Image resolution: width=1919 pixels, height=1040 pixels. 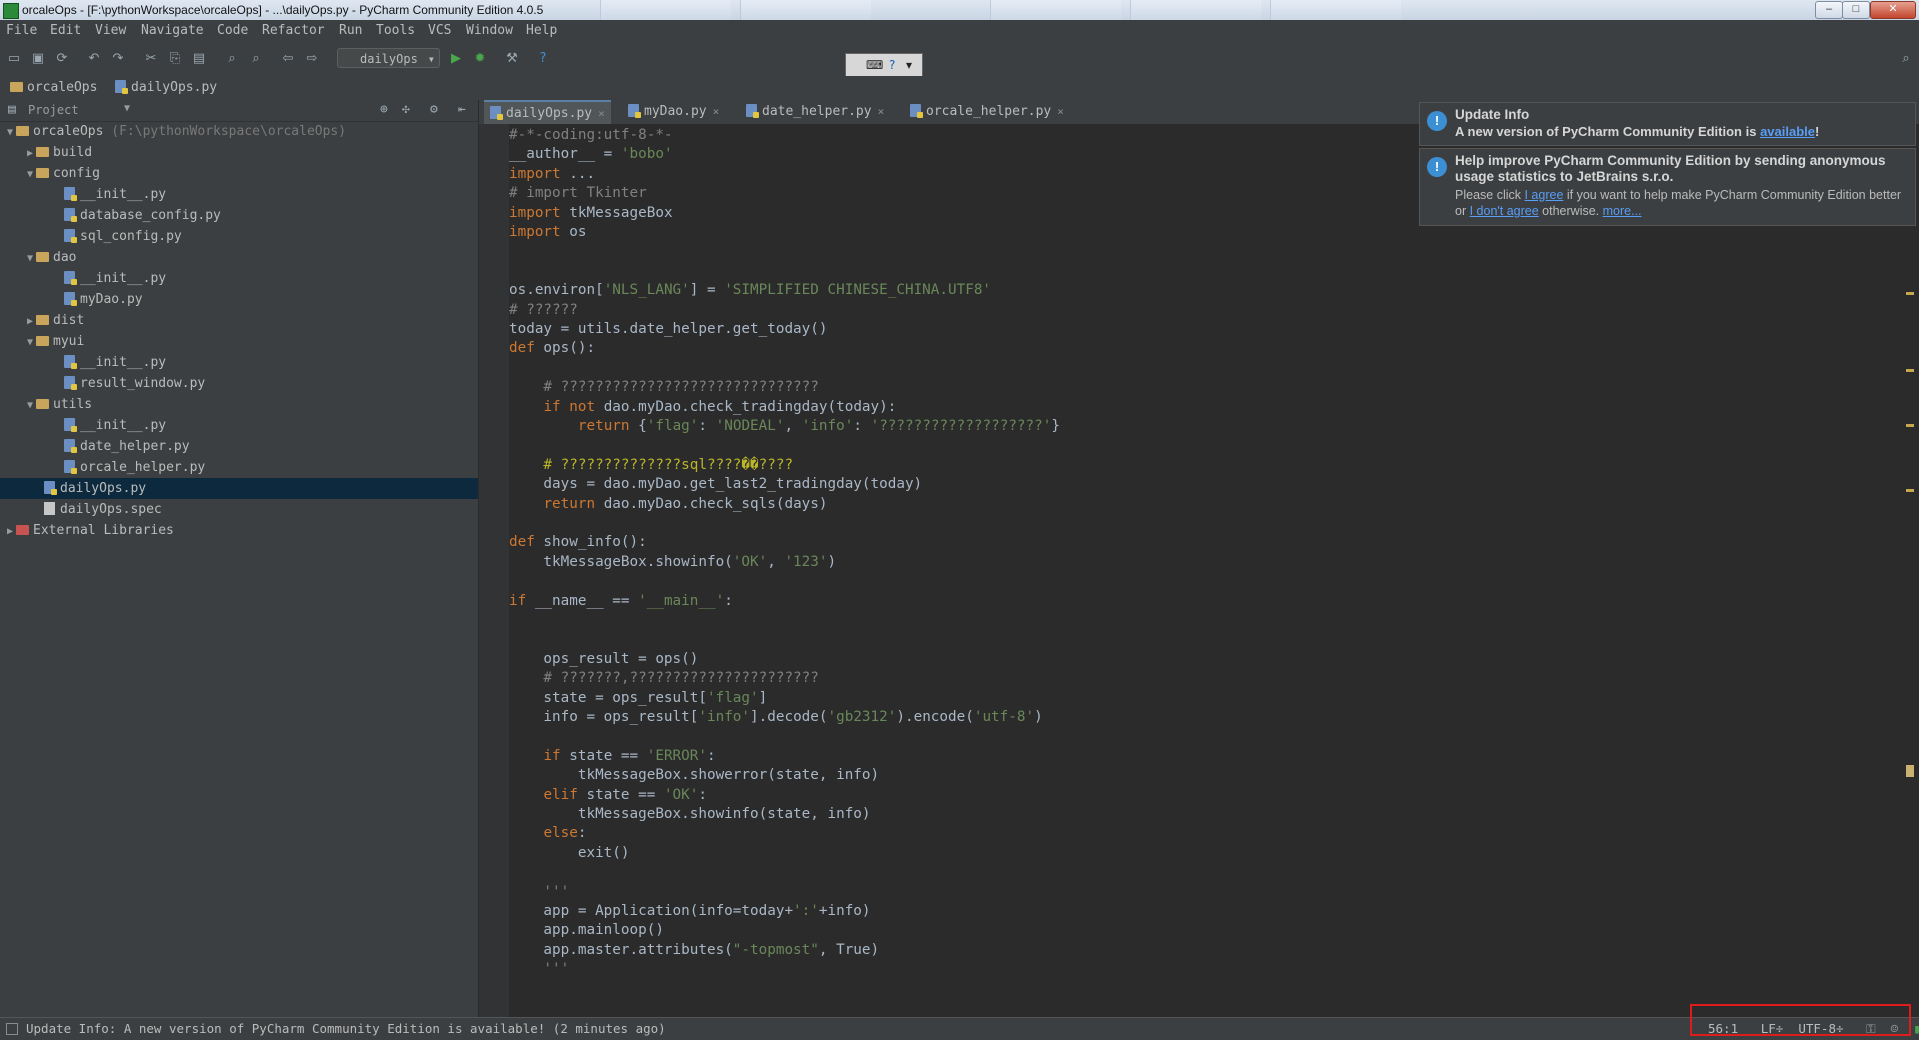 I want to click on tree-item: ▶ build, so click(x=239, y=152).